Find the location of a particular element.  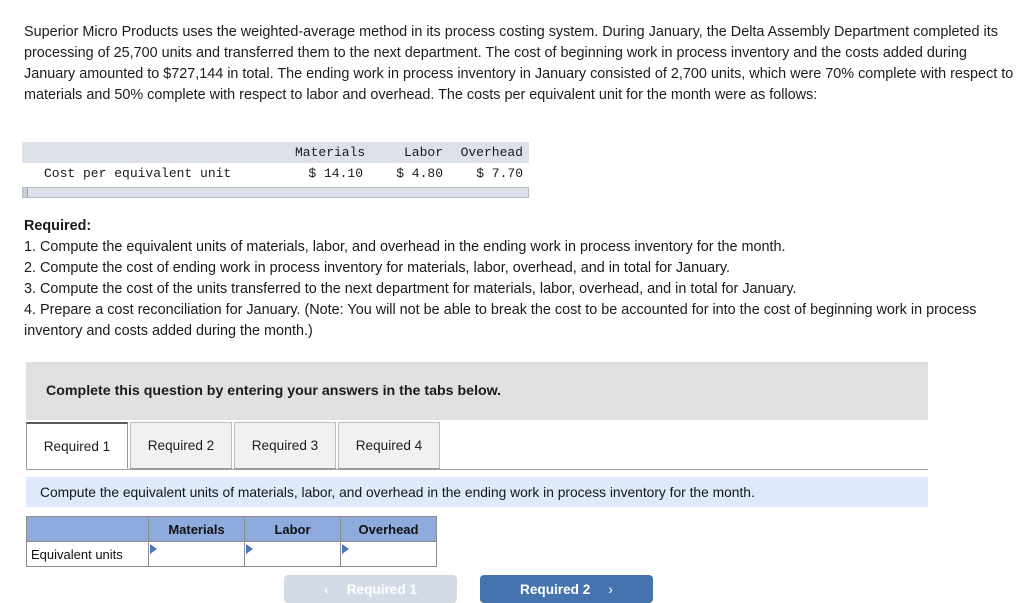

cost-table-row-label: Cost per equivalent unit is located at coordinates (155, 173).